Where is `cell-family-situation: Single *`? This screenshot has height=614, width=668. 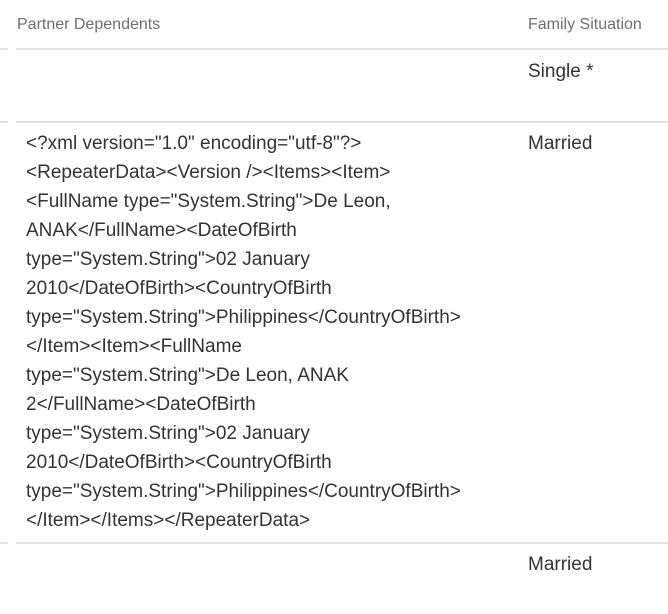 cell-family-situation: Single * is located at coordinates (594, 85).